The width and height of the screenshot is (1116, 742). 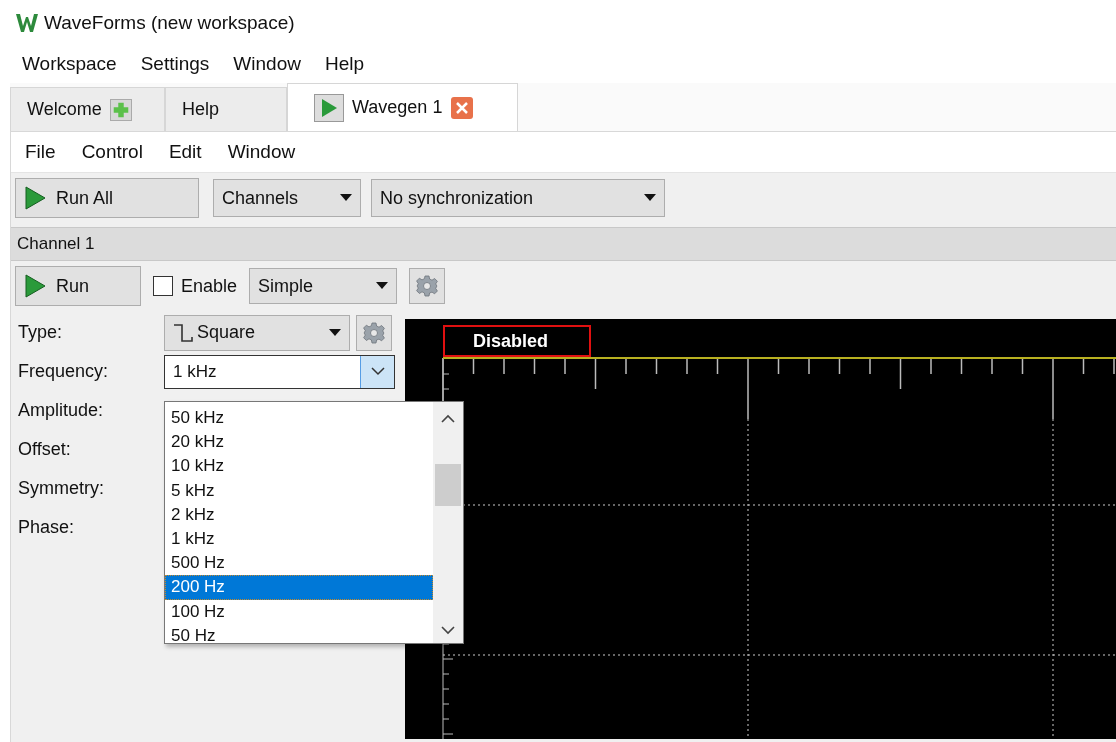 What do you see at coordinates (69, 64) in the screenshot?
I see `menu-item: Workspace` at bounding box center [69, 64].